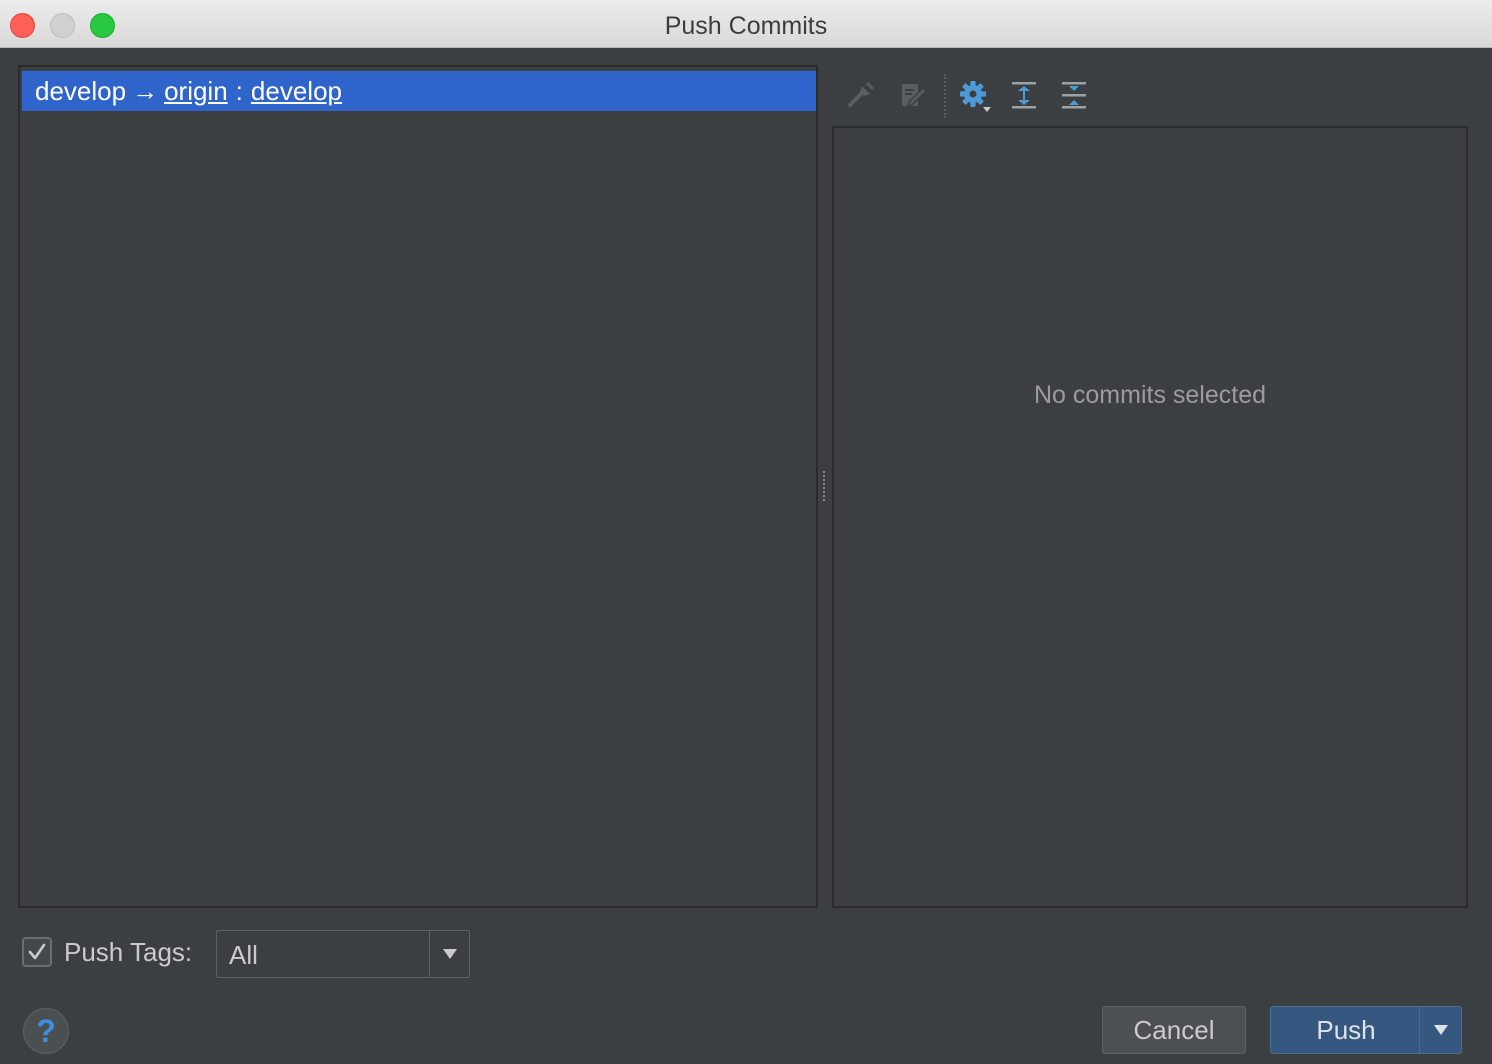 The image size is (1492, 1064). Describe the element at coordinates (343, 954) in the screenshot. I see `push-tags-dropdown: All` at that location.